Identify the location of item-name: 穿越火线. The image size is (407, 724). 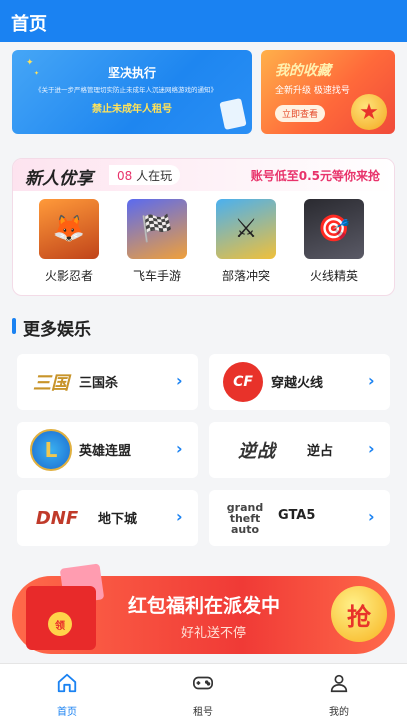
(297, 383).